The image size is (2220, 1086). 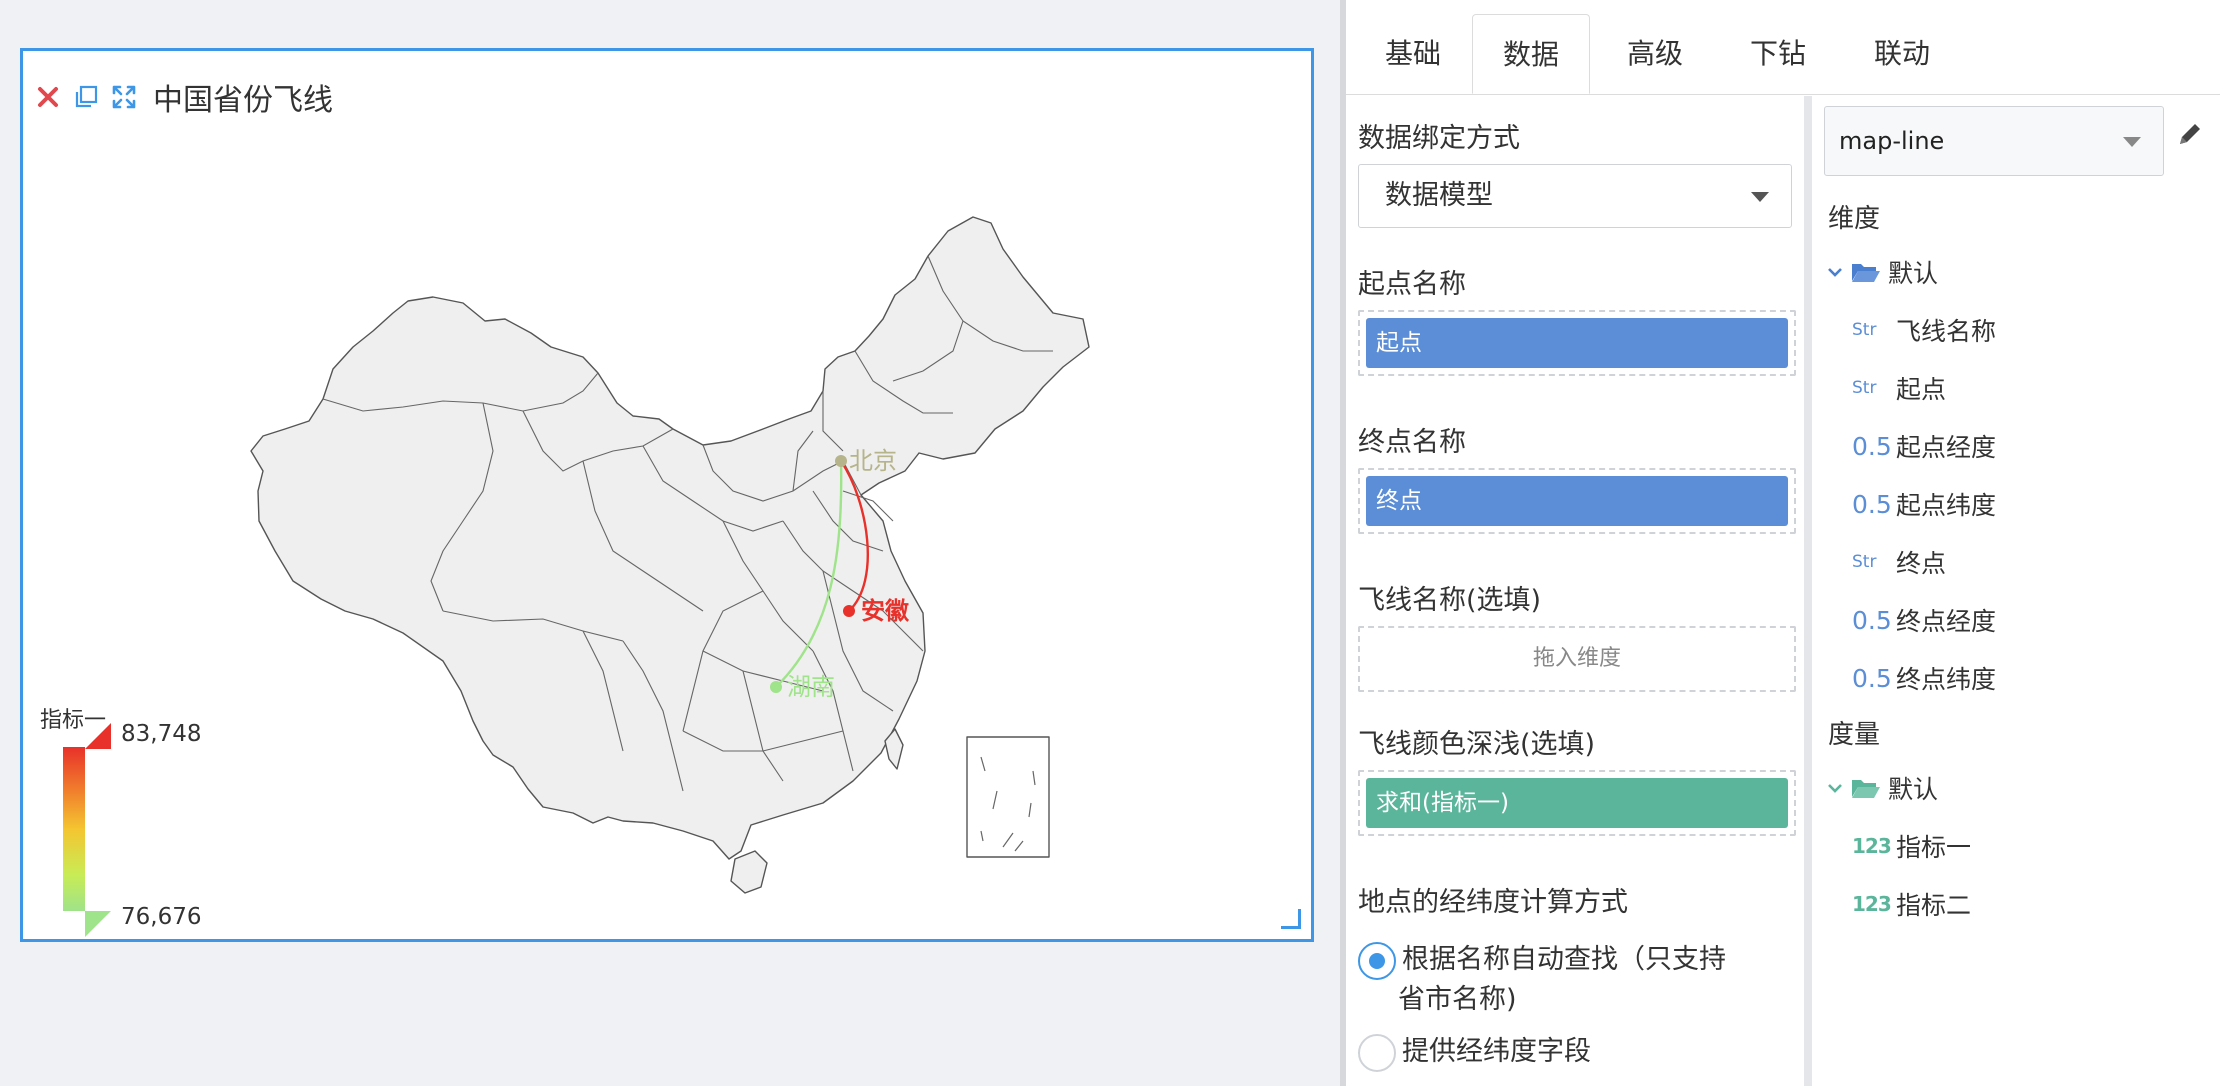 I want to click on dataset-select: map-line, so click(x=1994, y=141).